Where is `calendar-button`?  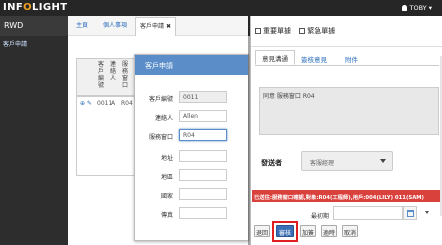 calendar-button is located at coordinates (410, 213).